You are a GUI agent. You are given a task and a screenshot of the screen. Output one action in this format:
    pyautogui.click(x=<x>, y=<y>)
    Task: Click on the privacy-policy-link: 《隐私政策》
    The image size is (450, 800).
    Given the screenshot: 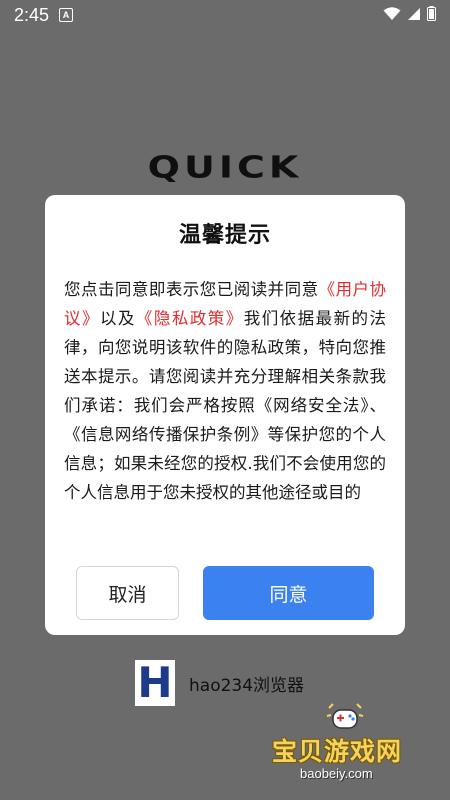 What is the action you would take?
    pyautogui.click(x=190, y=318)
    